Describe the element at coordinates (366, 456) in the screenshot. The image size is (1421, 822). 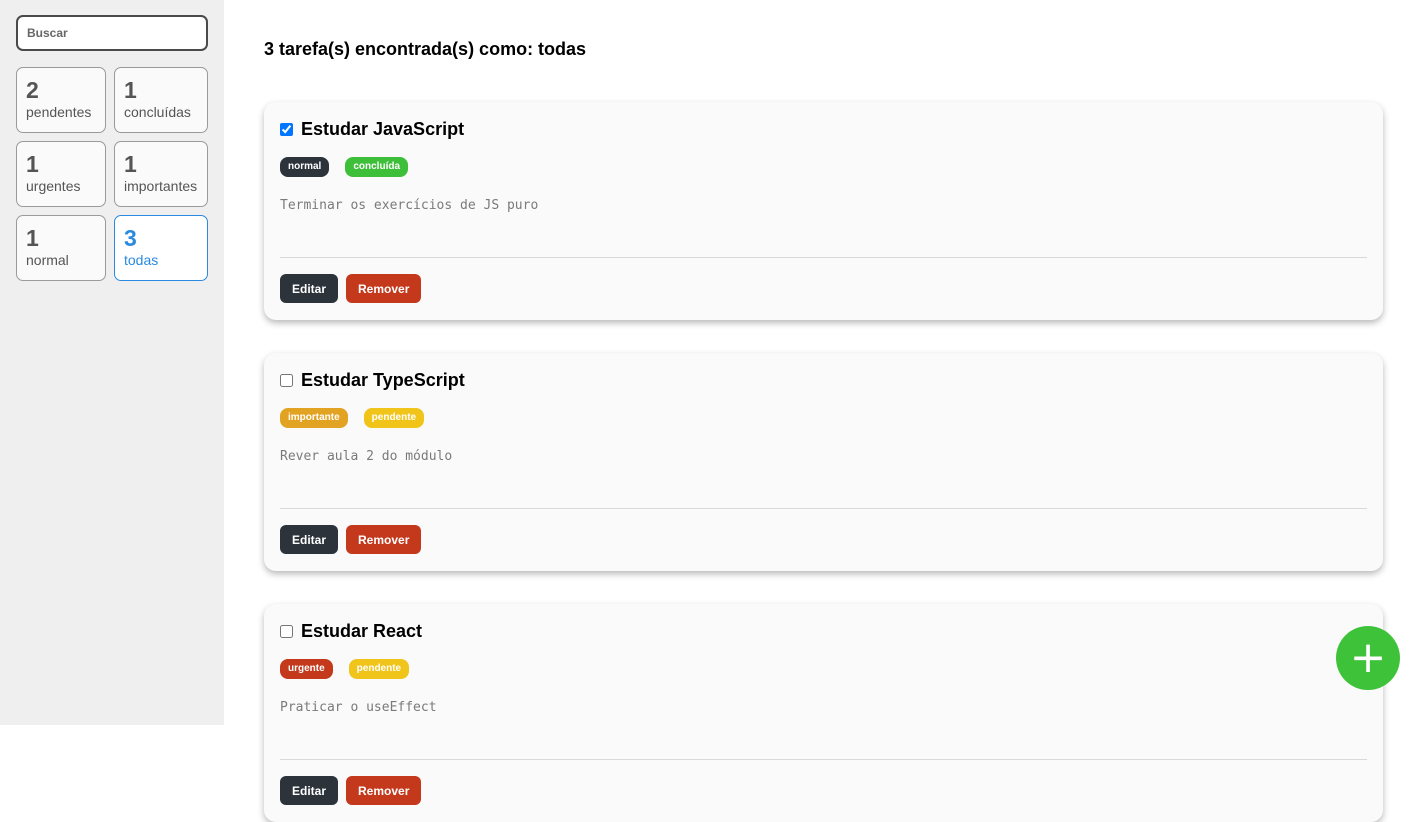
I see `task-description: Rever aula 2 do módulo` at that location.